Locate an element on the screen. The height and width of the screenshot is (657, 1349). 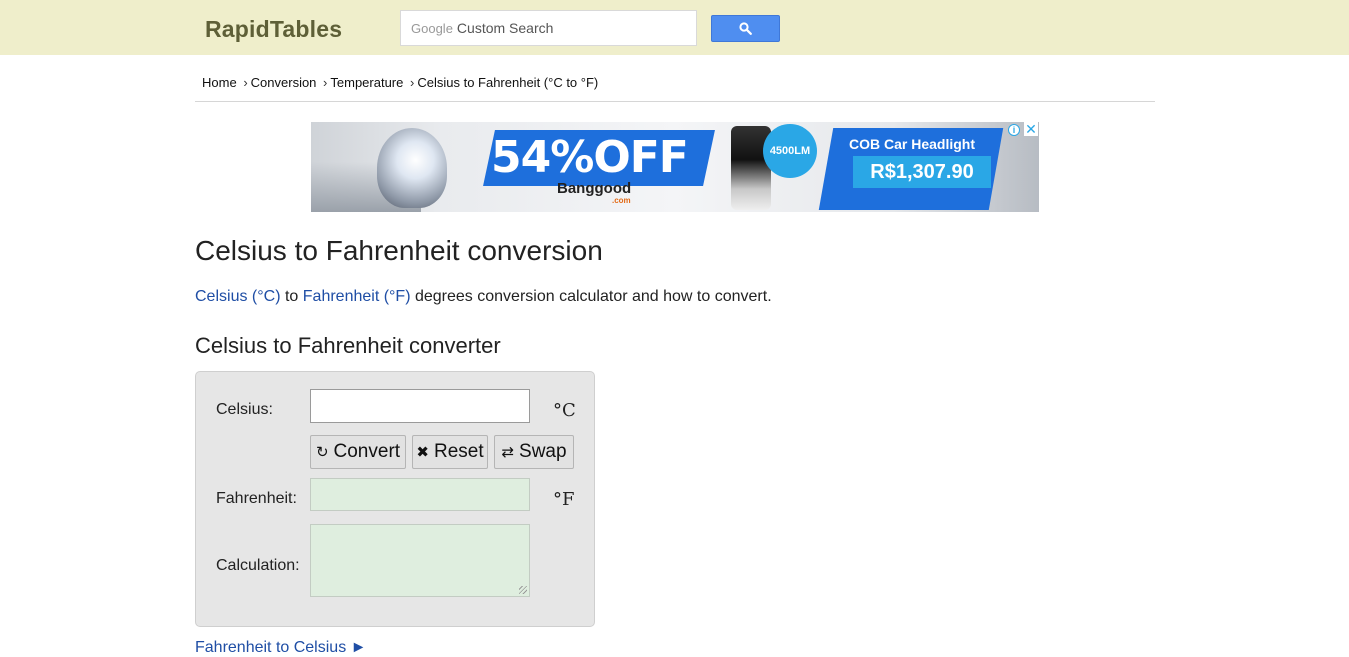
site-header: RapidTables Google Custom Search is located at coordinates (674, 27).